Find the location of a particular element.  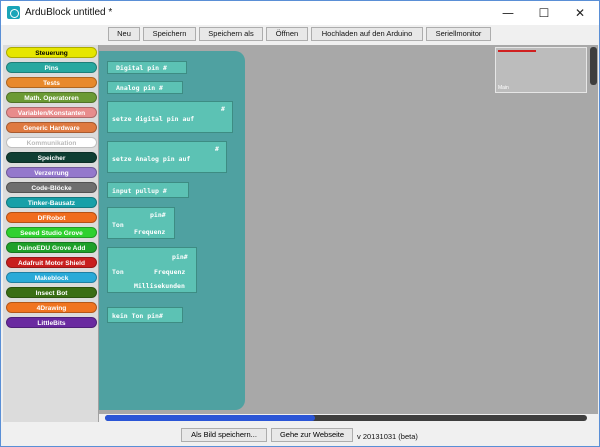

category-makeblock: Makeblock is located at coordinates (51, 277).